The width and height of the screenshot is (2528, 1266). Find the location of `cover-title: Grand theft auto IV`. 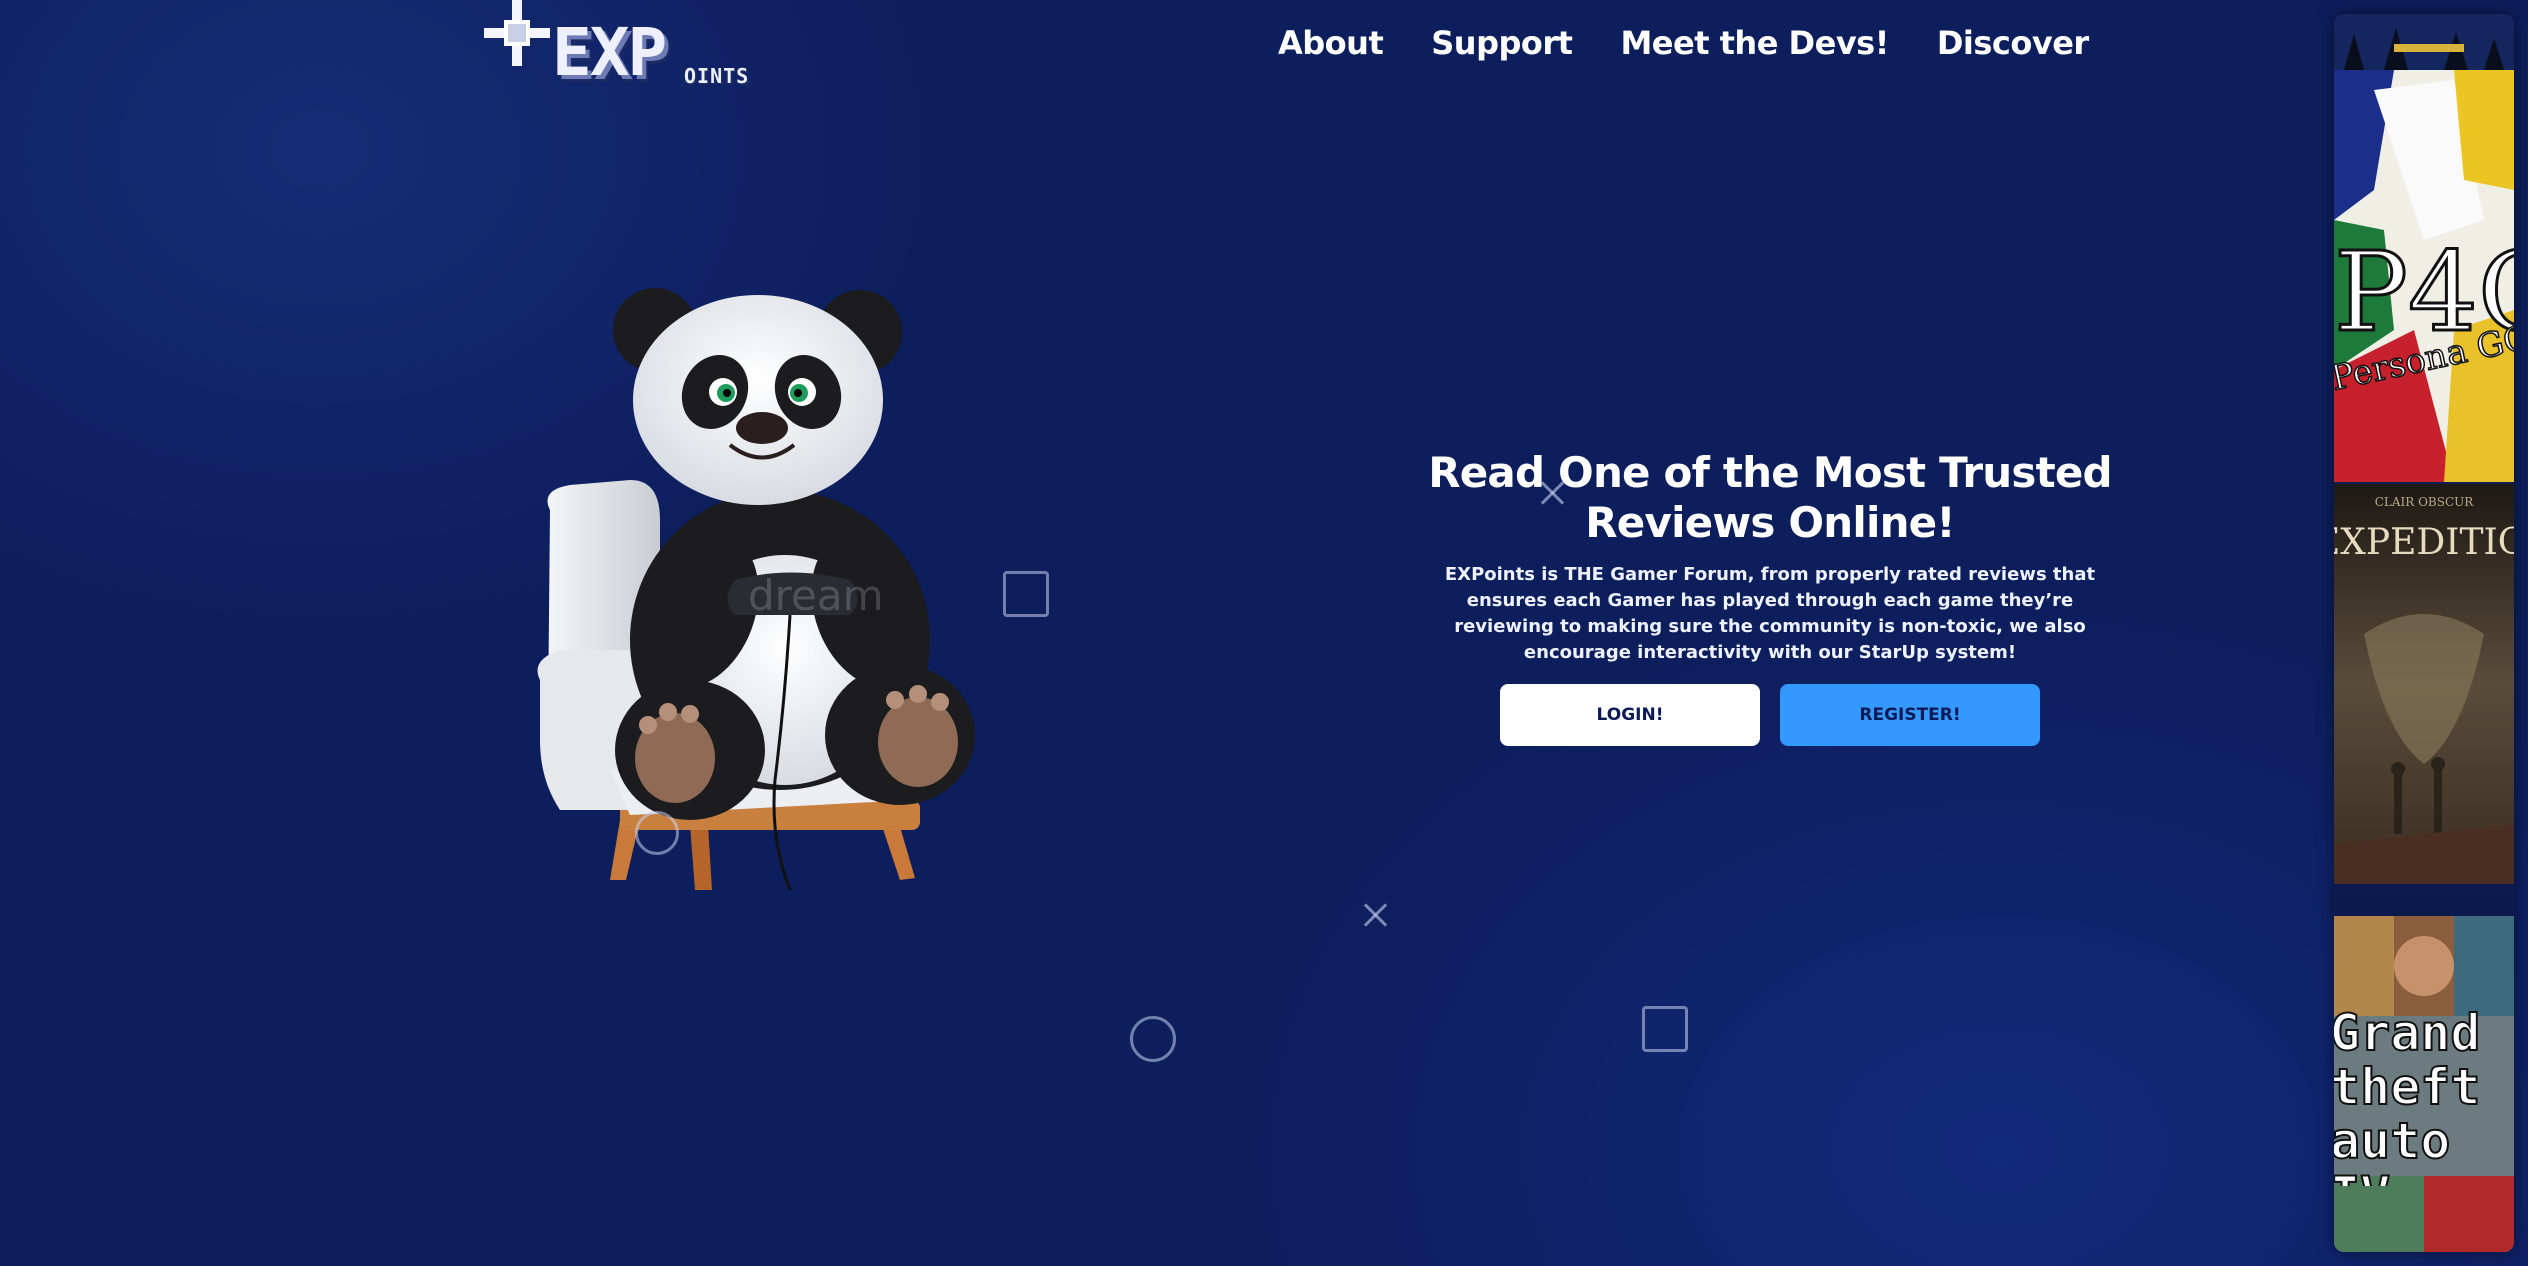

cover-title: Grand theft auto IV is located at coordinates (2408, 1096).